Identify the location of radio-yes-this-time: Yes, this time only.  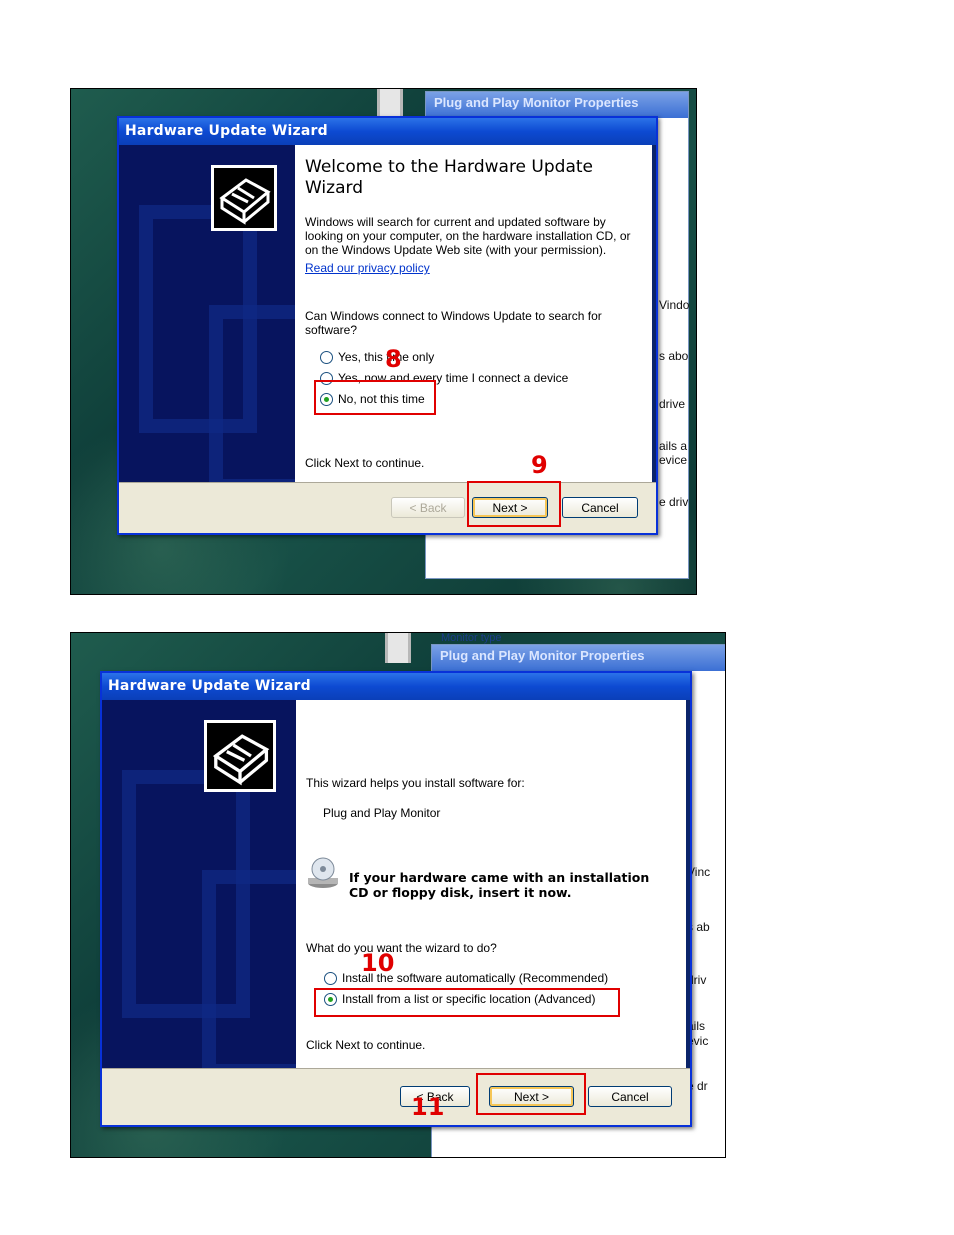
(377, 357).